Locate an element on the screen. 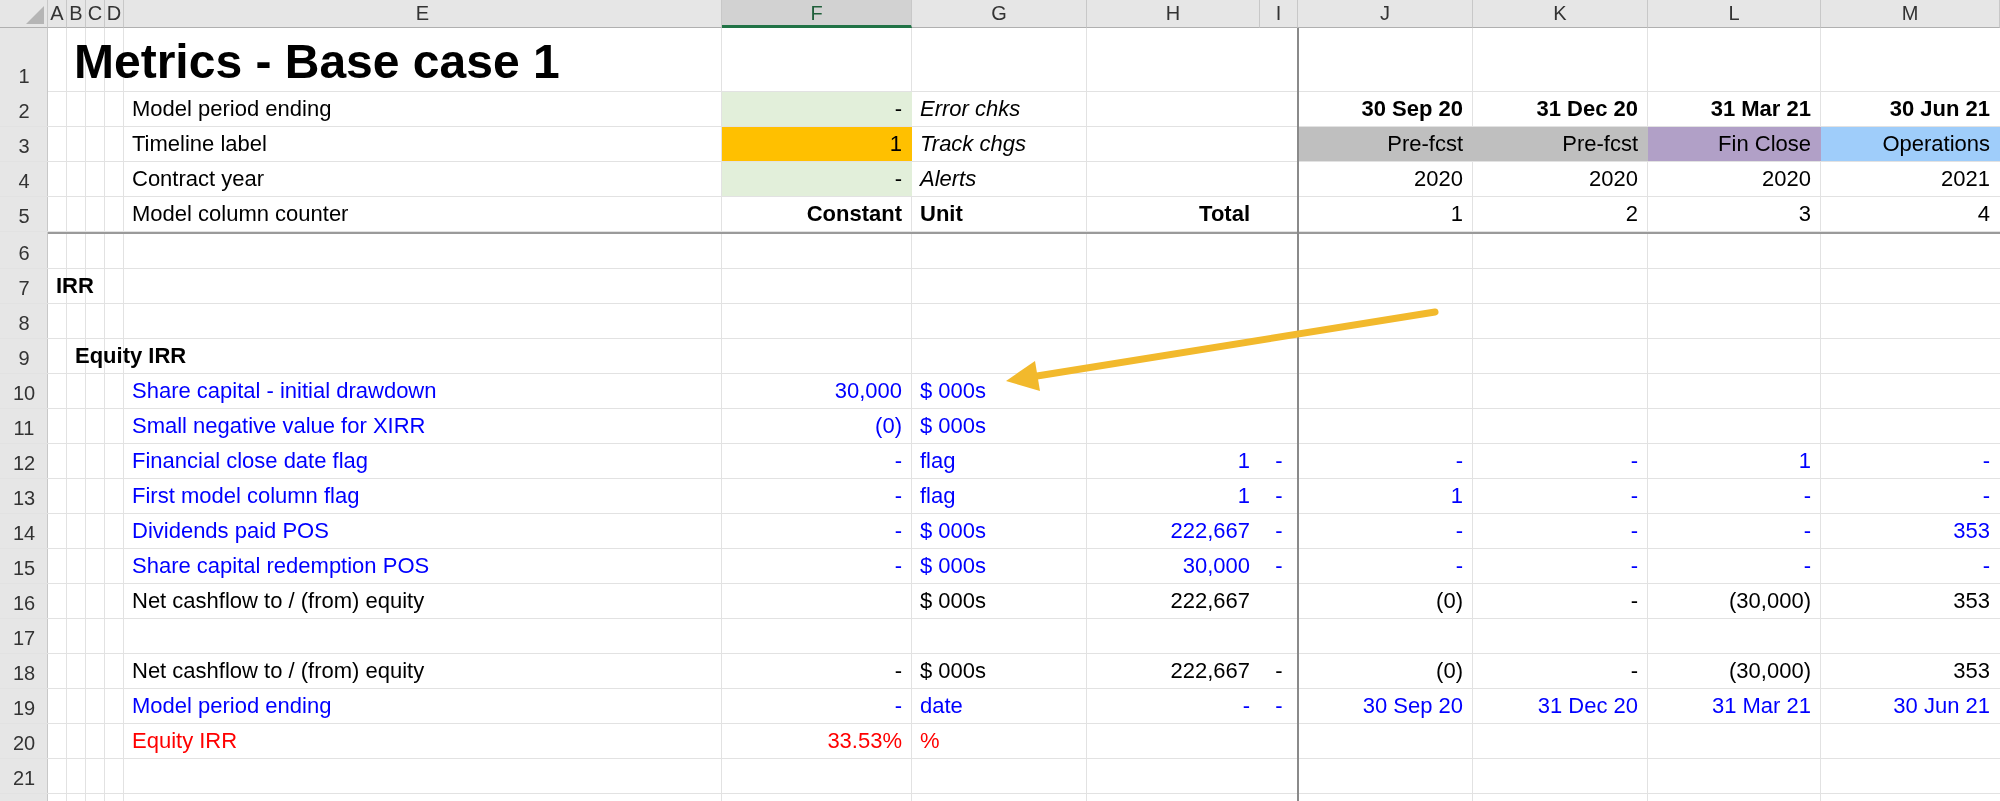 This screenshot has width=2000, height=801. table-cell-text: 2 is located at coordinates (1631, 214).